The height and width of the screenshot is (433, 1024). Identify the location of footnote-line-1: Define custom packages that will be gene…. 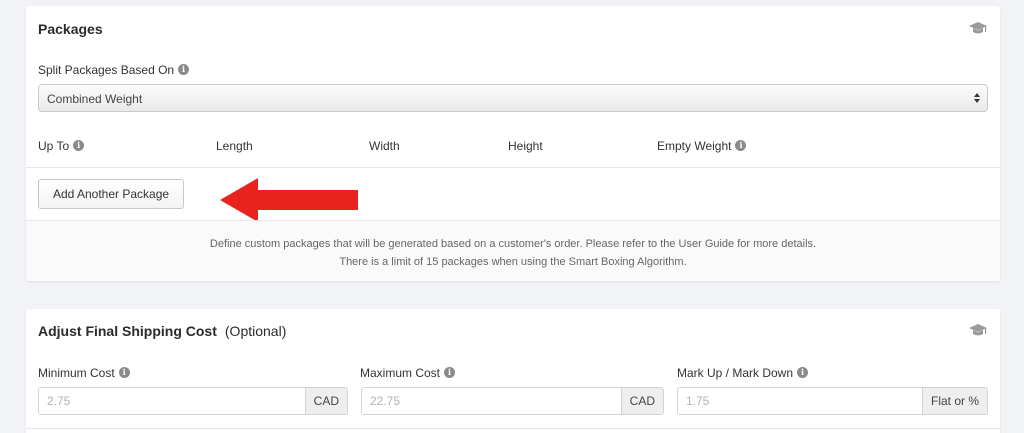
(513, 244).